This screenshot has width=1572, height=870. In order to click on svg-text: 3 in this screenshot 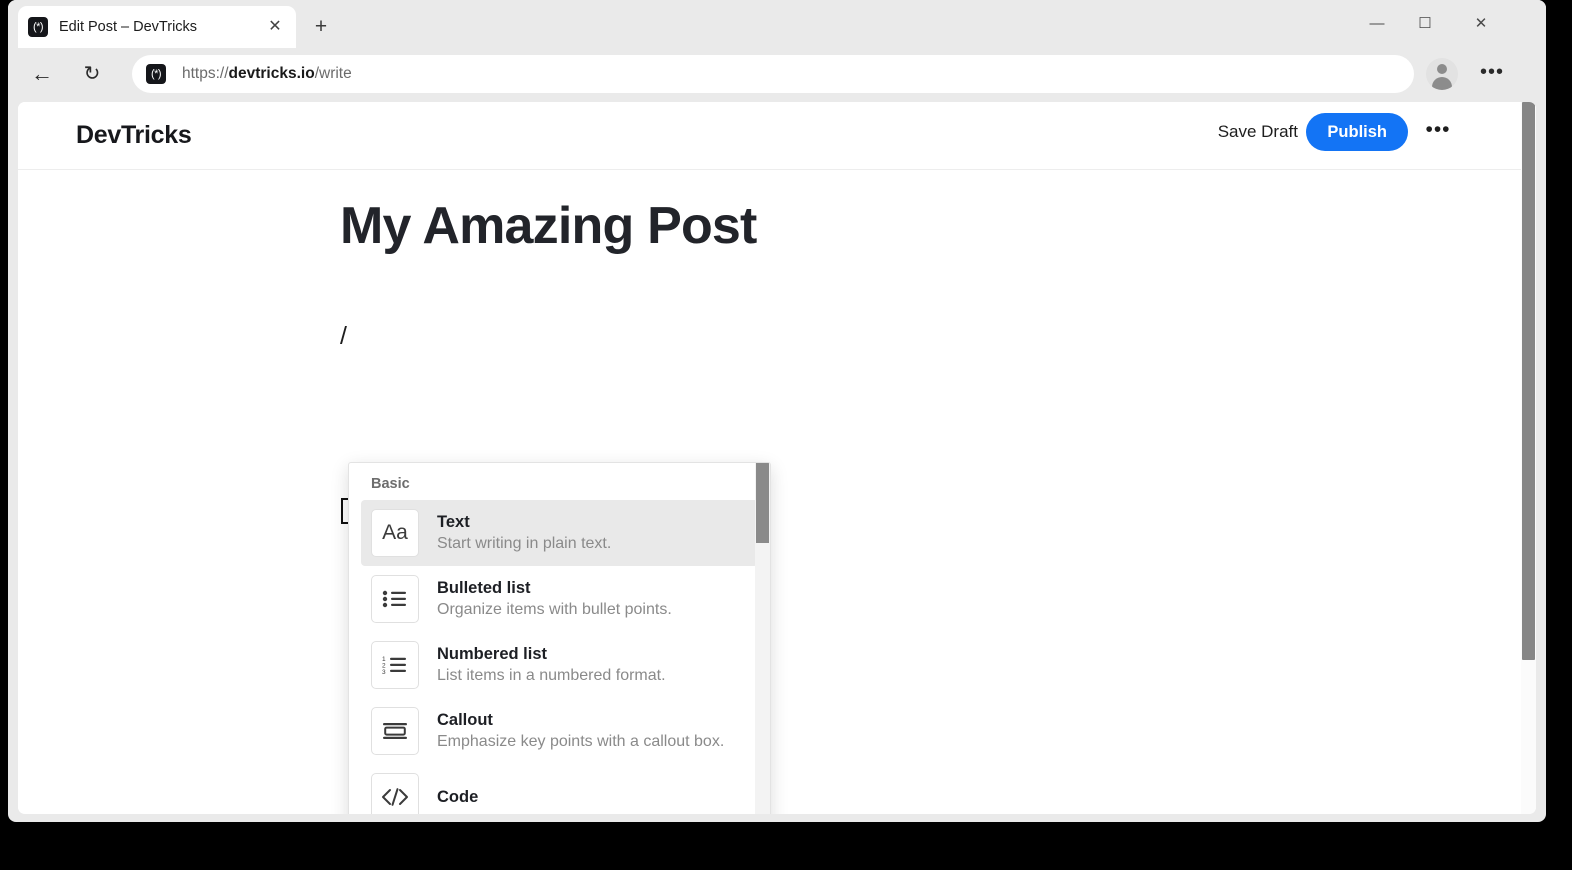, I will do `click(384, 672)`.